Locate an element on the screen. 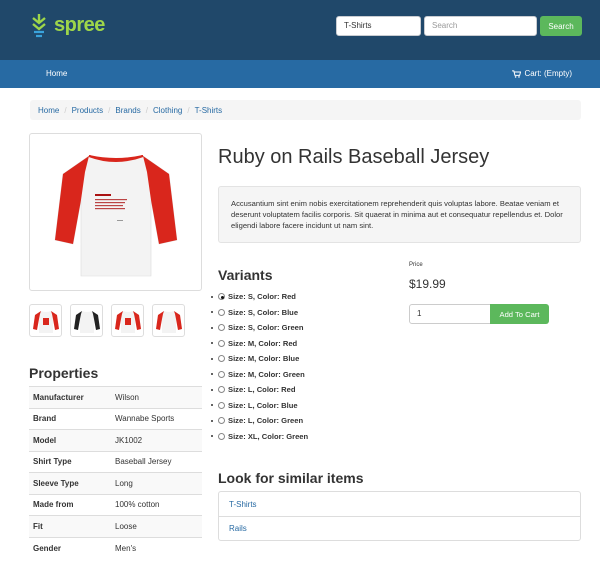 This screenshot has width=600, height=570. property-row: Made from 100% cotton is located at coordinates (115, 504).